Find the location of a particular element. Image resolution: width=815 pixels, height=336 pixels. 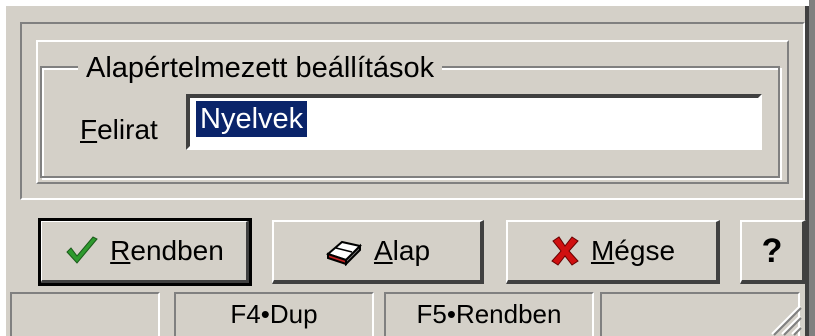

group-title: Alapértelmezett beállítások is located at coordinates (260, 68).